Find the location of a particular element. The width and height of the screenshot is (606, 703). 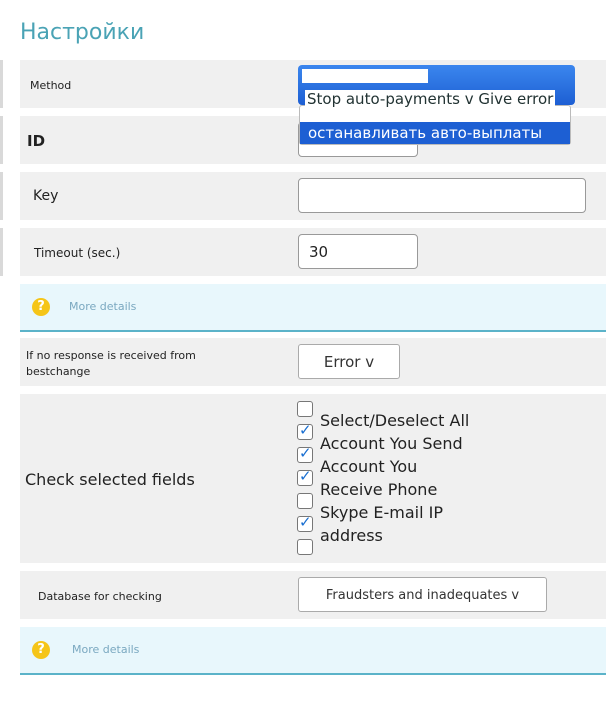

timeout-input is located at coordinates (358, 251).